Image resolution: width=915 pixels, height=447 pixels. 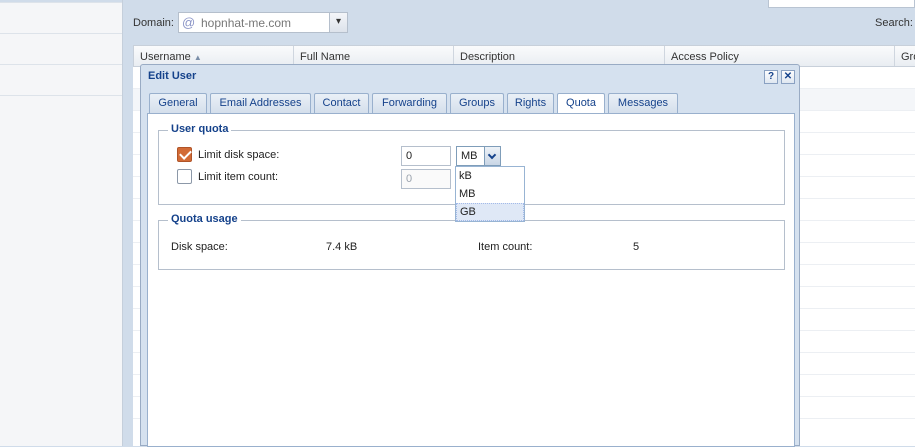 What do you see at coordinates (200, 129) in the screenshot?
I see `user-quota-legend: User quota` at bounding box center [200, 129].